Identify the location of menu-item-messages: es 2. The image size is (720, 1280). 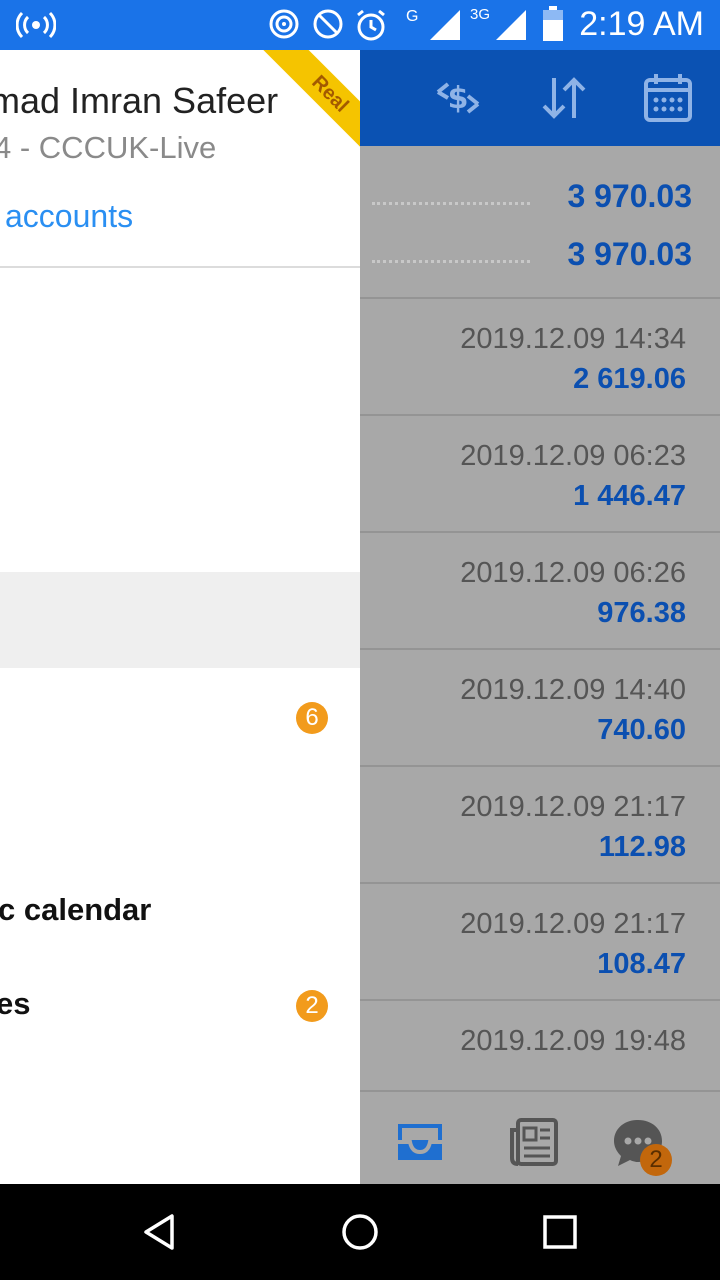
(180, 1004).